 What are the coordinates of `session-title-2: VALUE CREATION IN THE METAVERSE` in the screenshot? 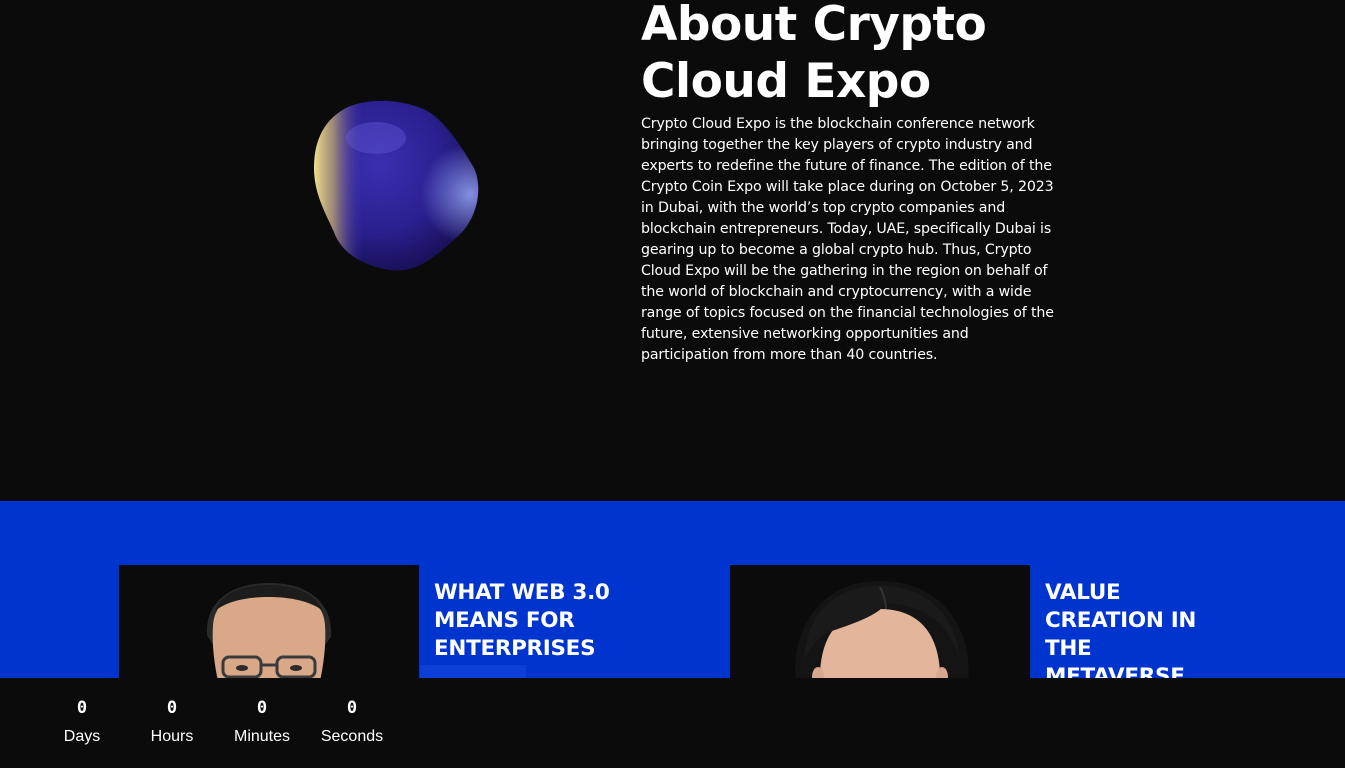 It's located at (1135, 628).